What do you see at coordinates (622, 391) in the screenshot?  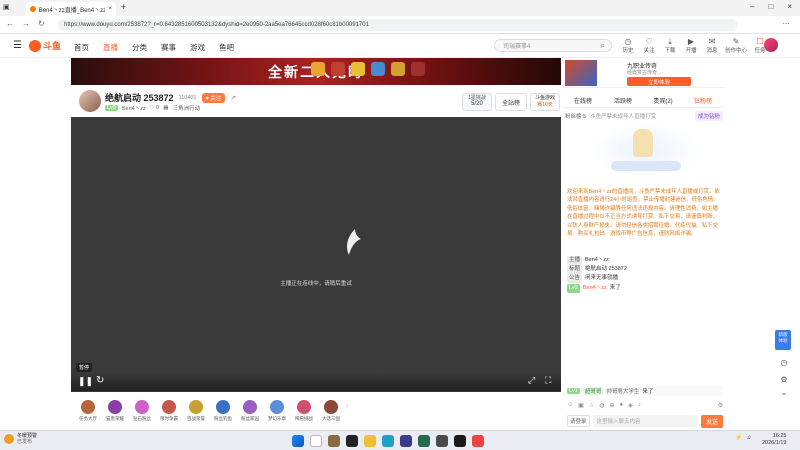 I see `chat-username: 帅哥男大学生` at bounding box center [622, 391].